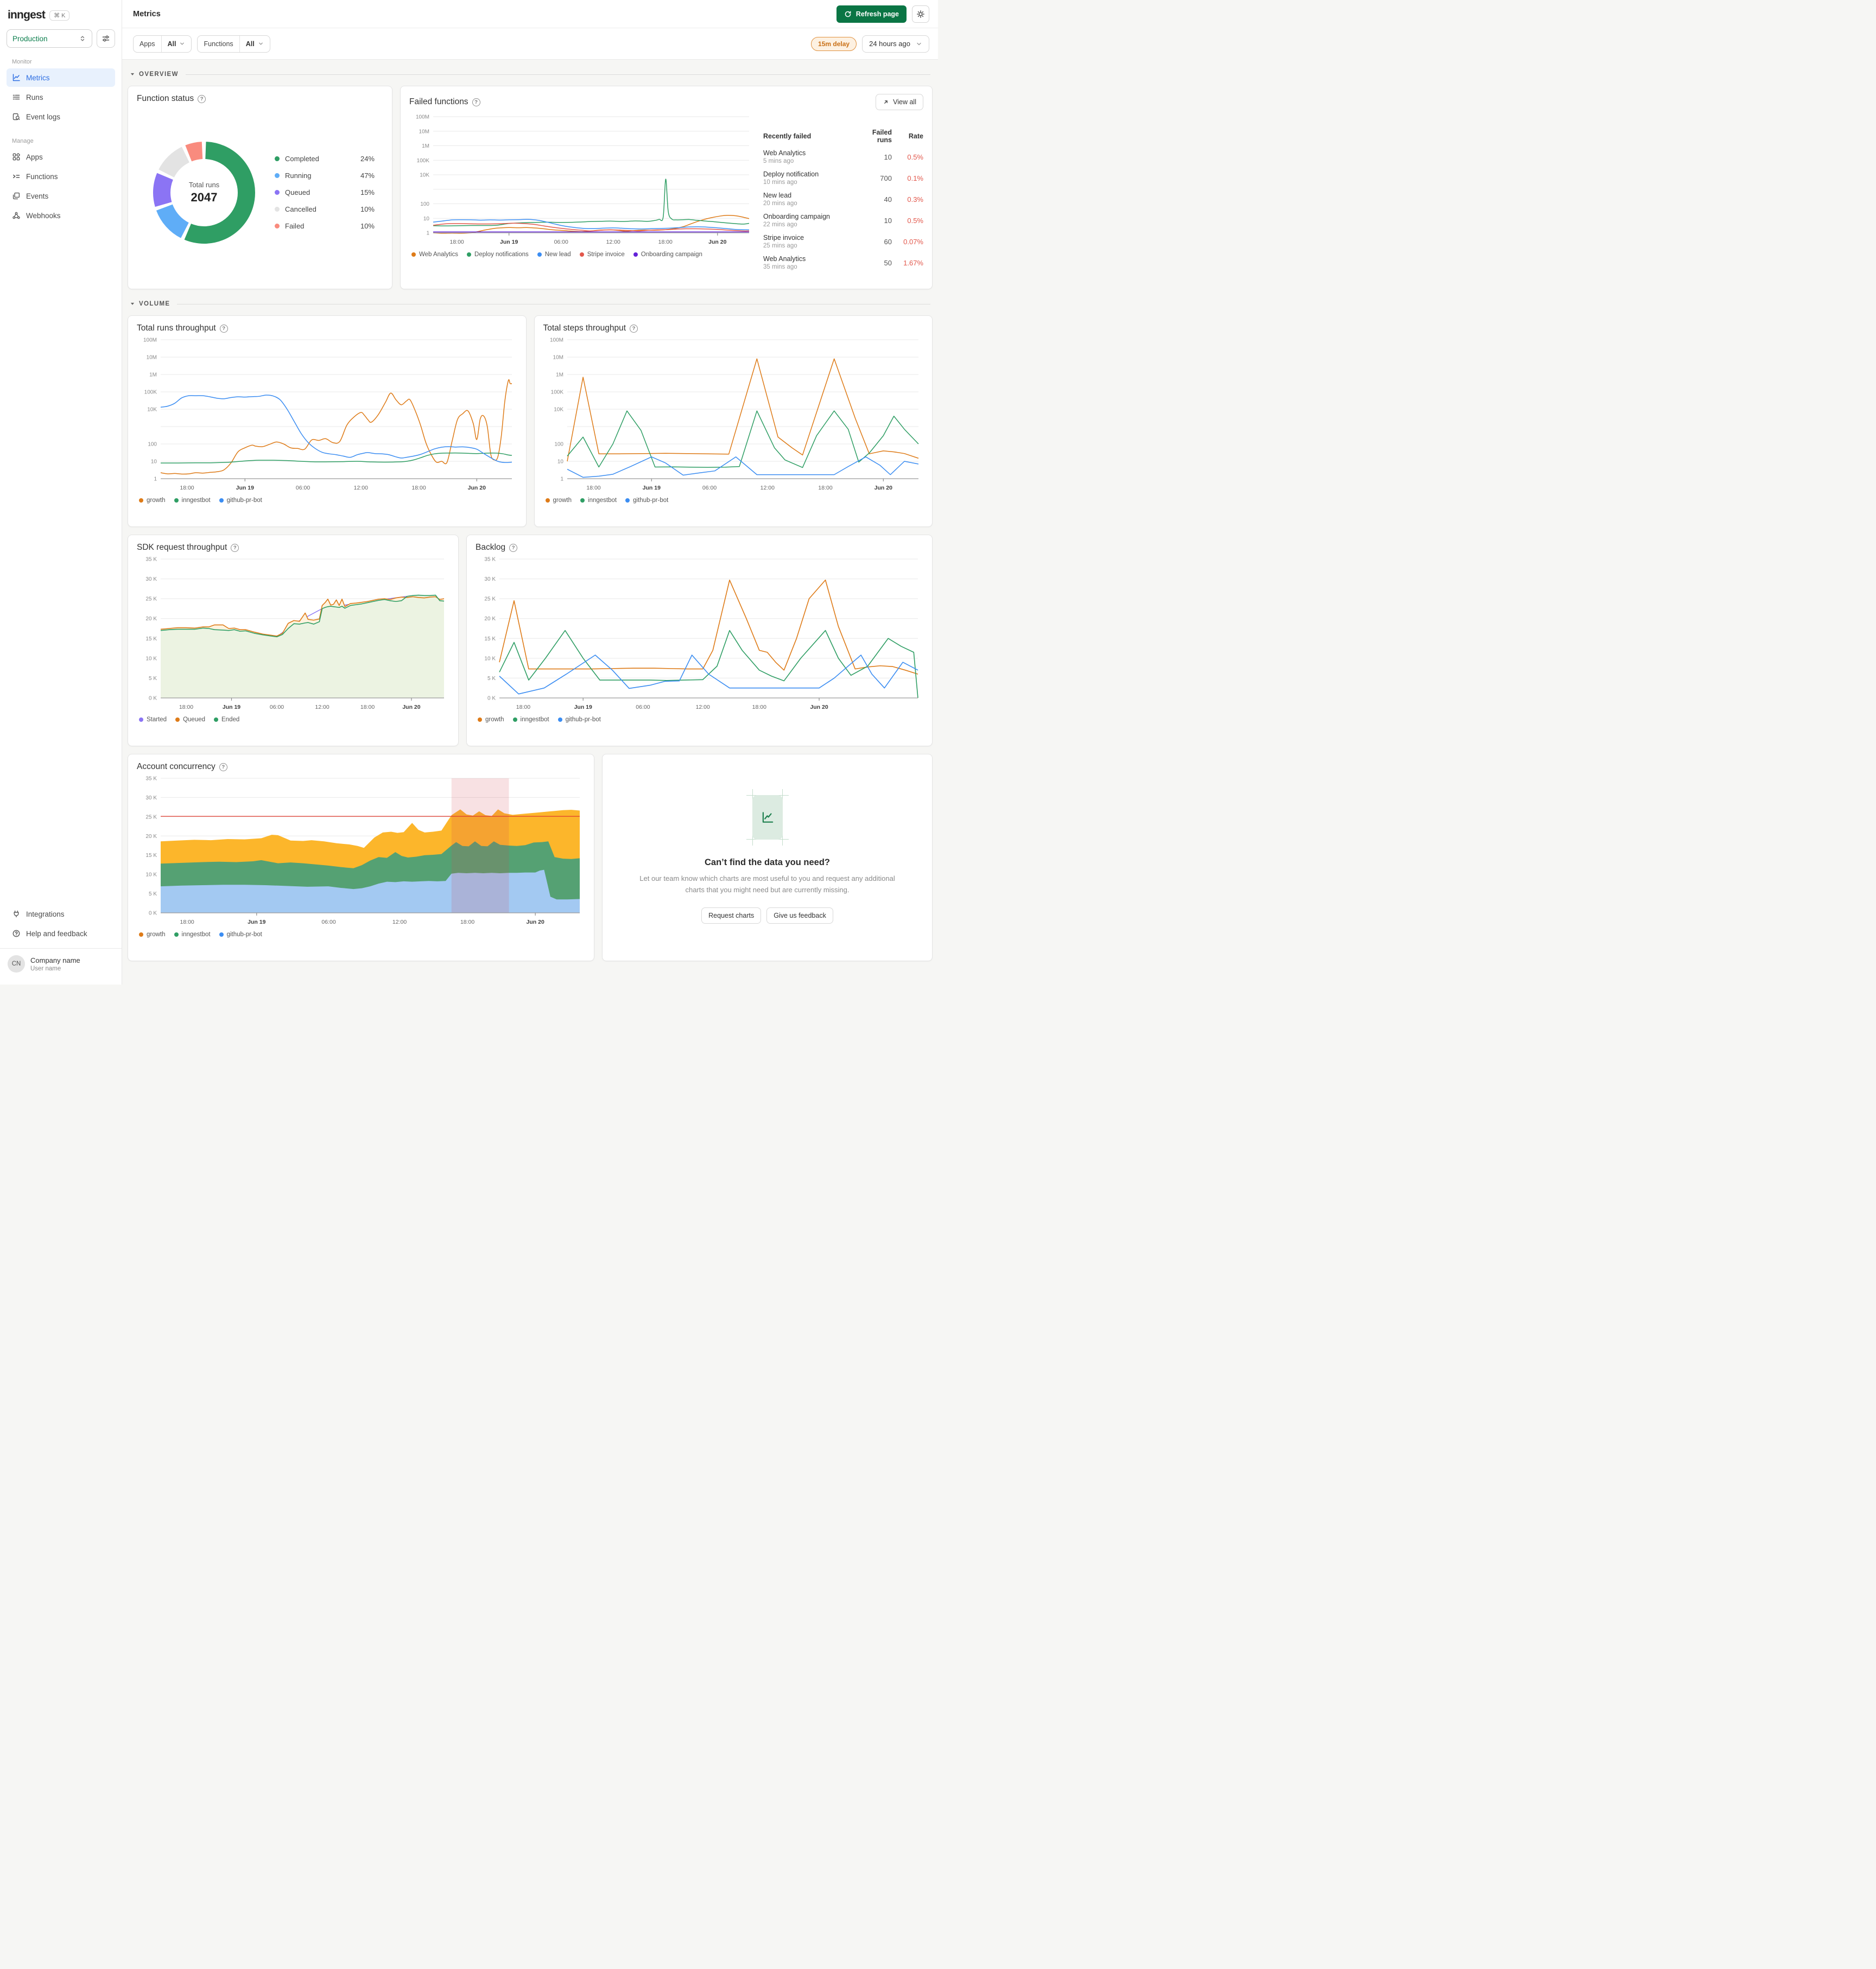 The width and height of the screenshot is (1876, 1969). Describe the element at coordinates (59, 15) in the screenshot. I see `command-k-shortcut: ⌘ K` at that location.